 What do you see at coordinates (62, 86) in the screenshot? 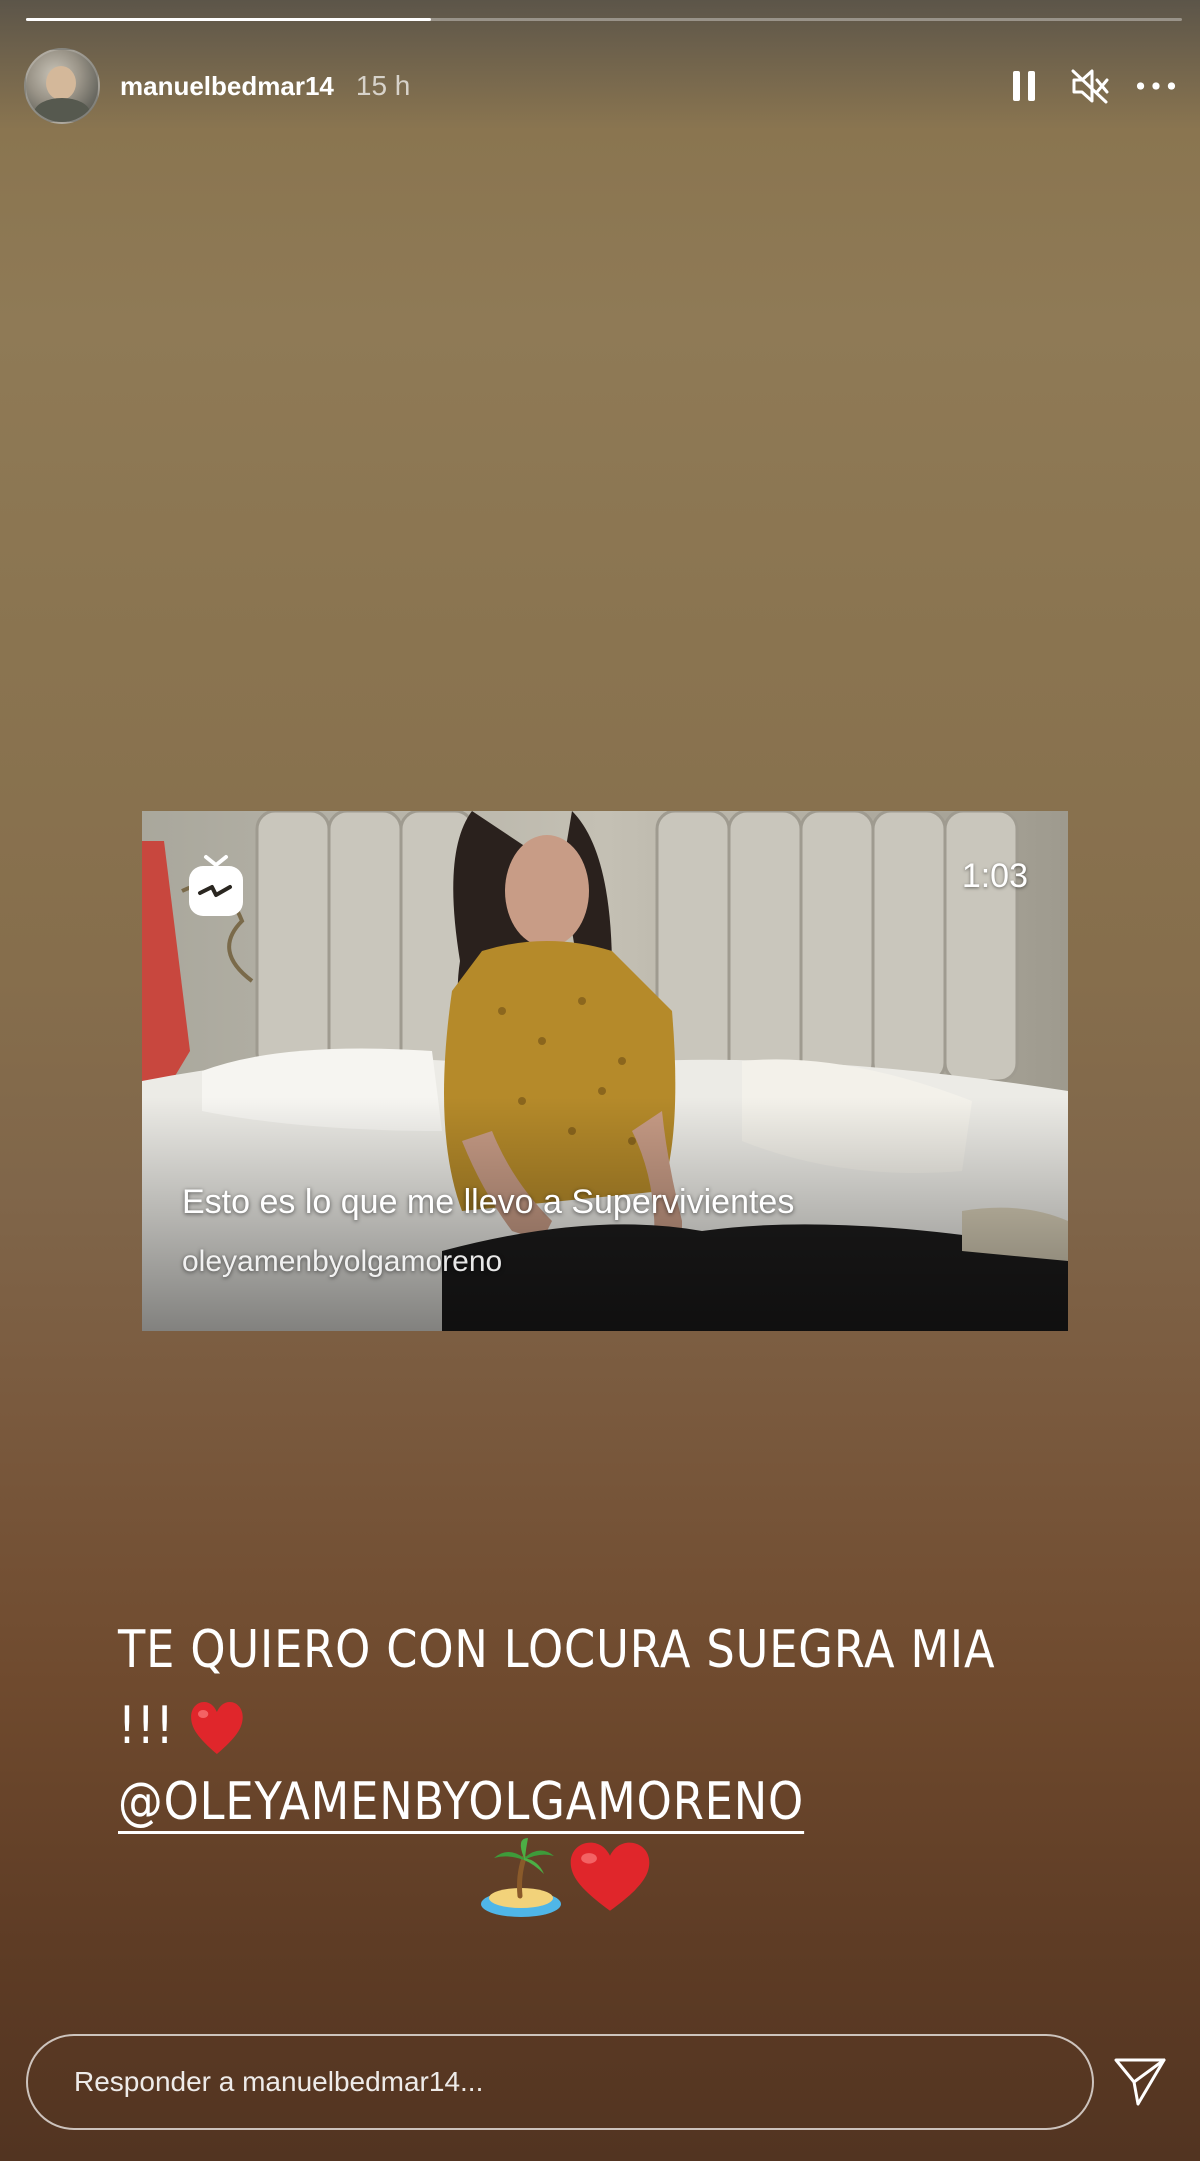
I see `avatar` at bounding box center [62, 86].